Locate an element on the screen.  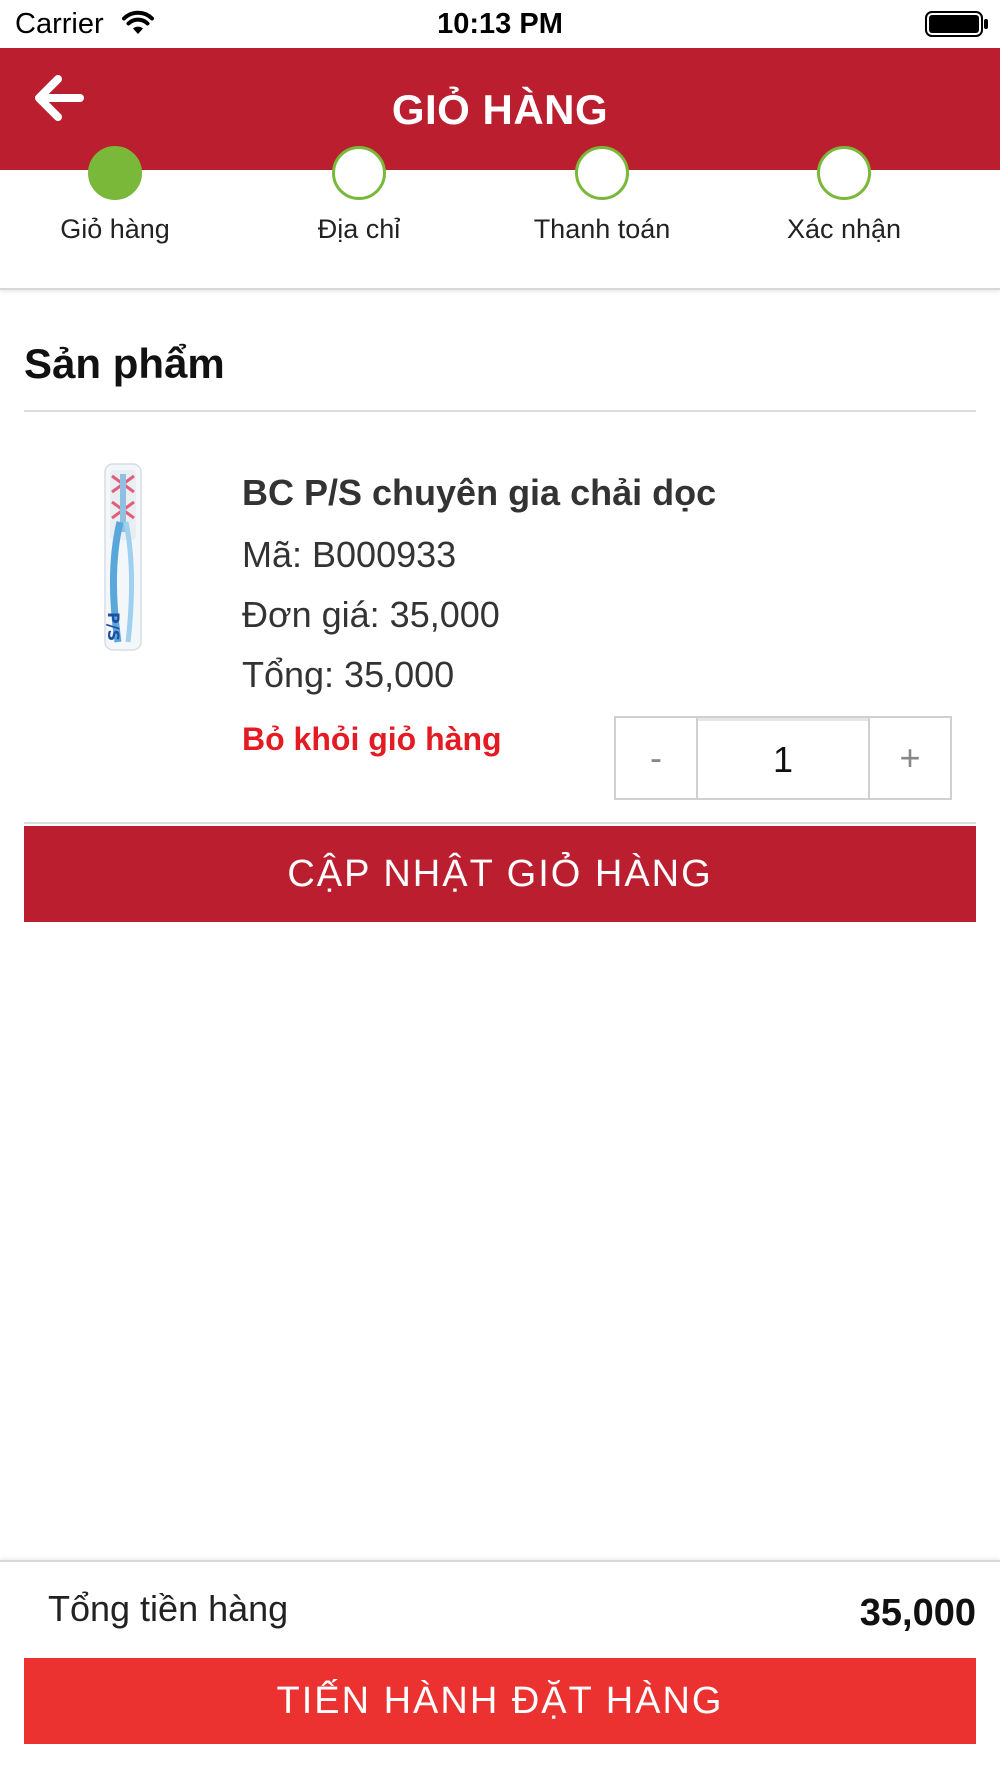
step-payment: Thanh toán is located at coordinates (602, 195).